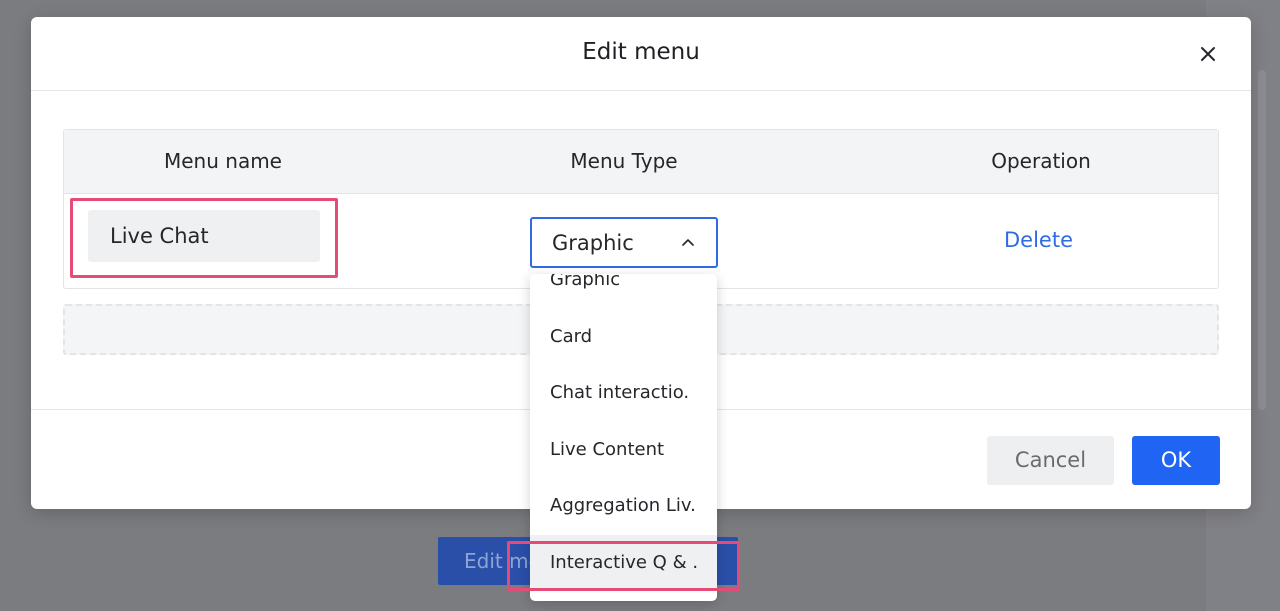 The image size is (1280, 611). I want to click on dialog-title: Edit menu, so click(641, 52).